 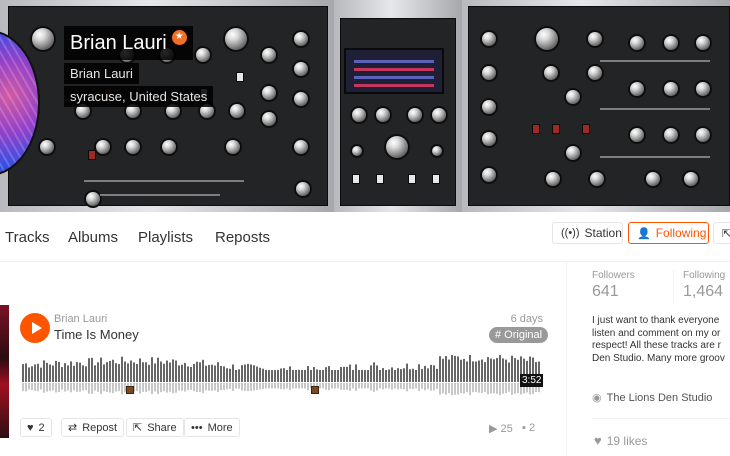 I want to click on previous-track-artwork, so click(x=4, y=371).